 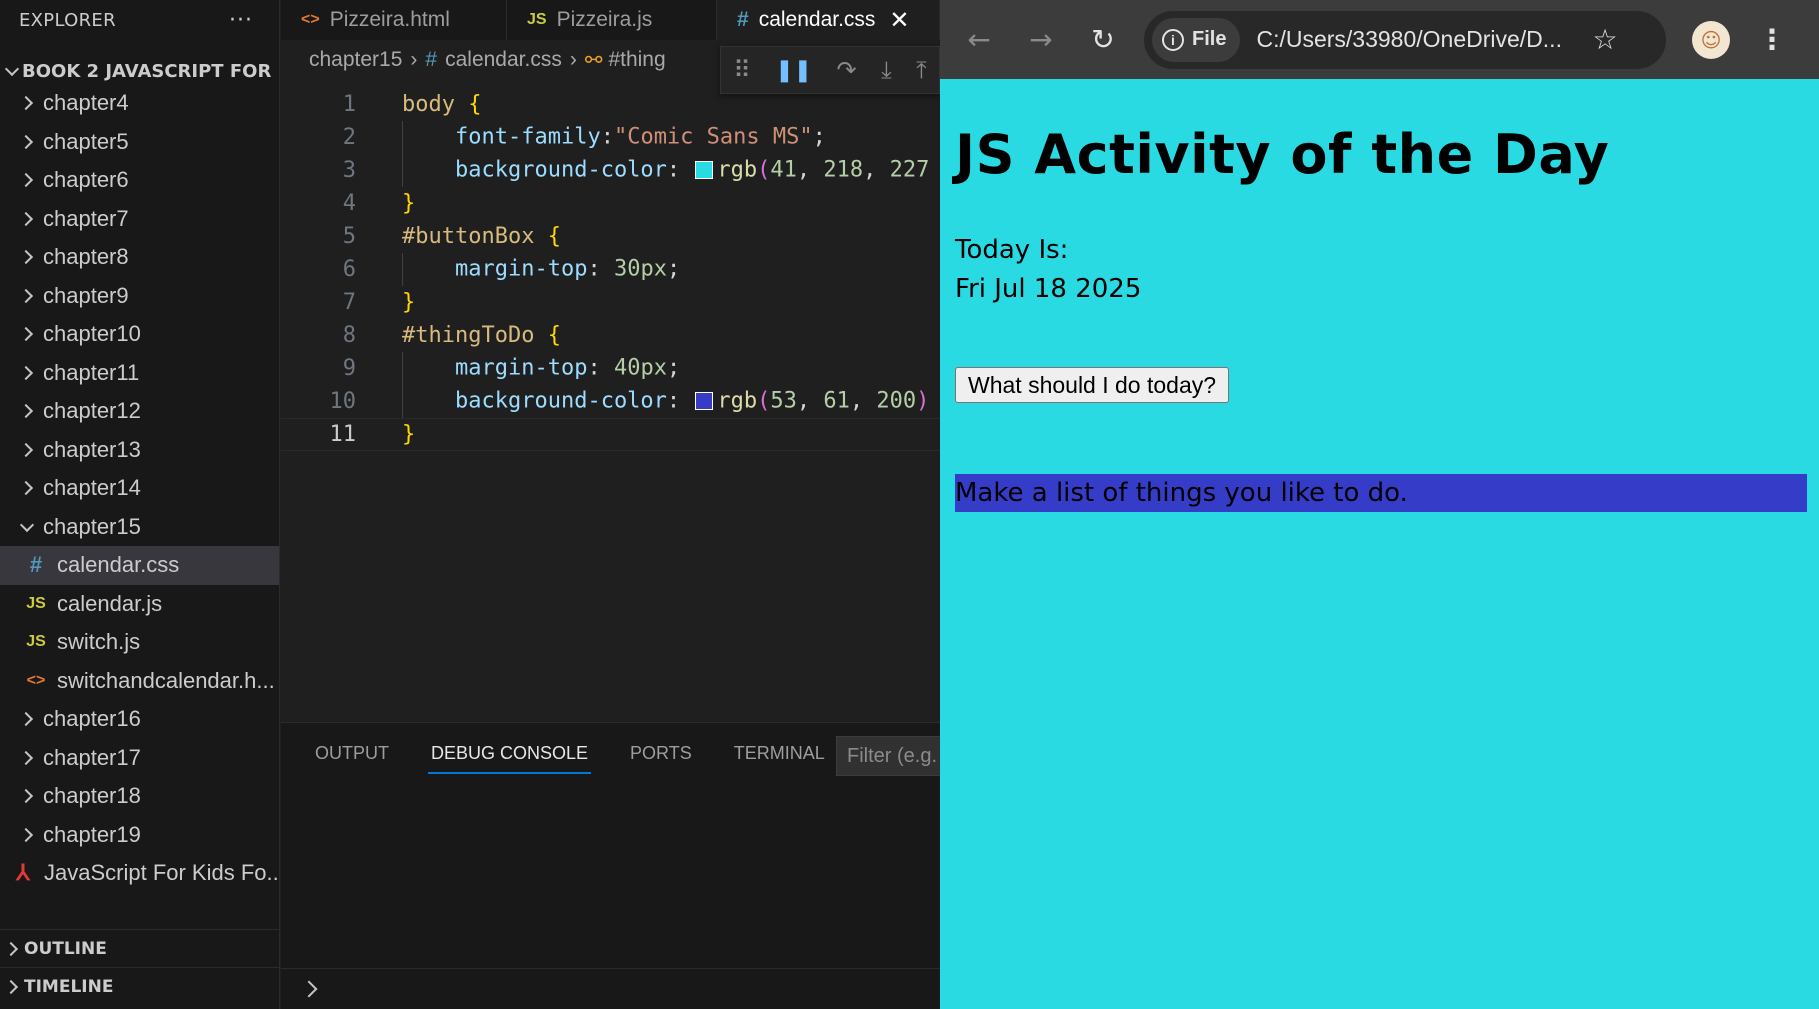 What do you see at coordinates (139, 948) in the screenshot?
I see `outline-section: OUTLINE` at bounding box center [139, 948].